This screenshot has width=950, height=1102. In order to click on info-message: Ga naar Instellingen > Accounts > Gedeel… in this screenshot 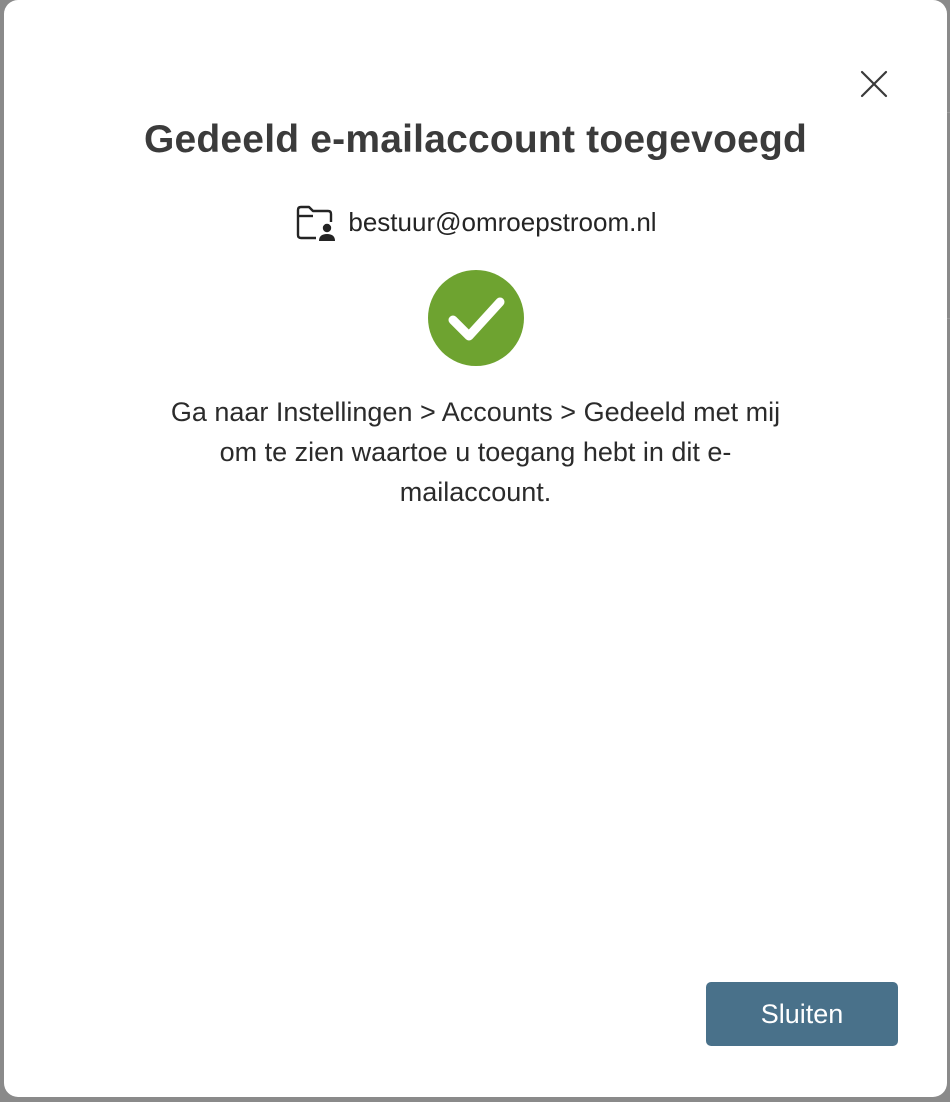, I will do `click(475, 452)`.